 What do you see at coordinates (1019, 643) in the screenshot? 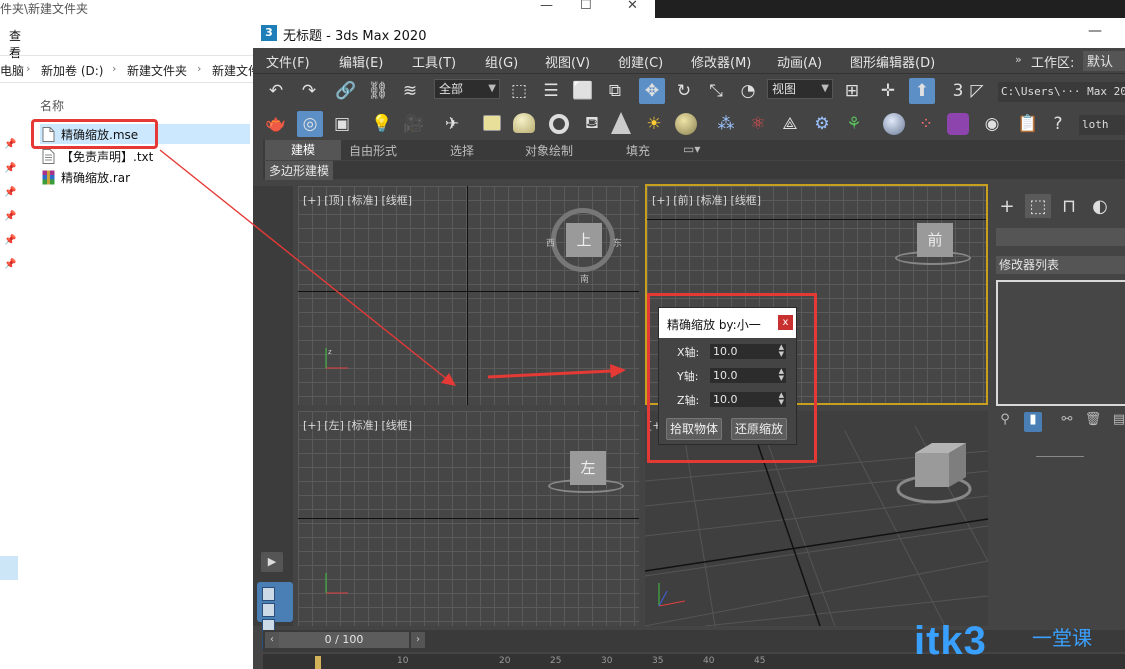
I see `watermark-logo: itk3 一堂课` at bounding box center [1019, 643].